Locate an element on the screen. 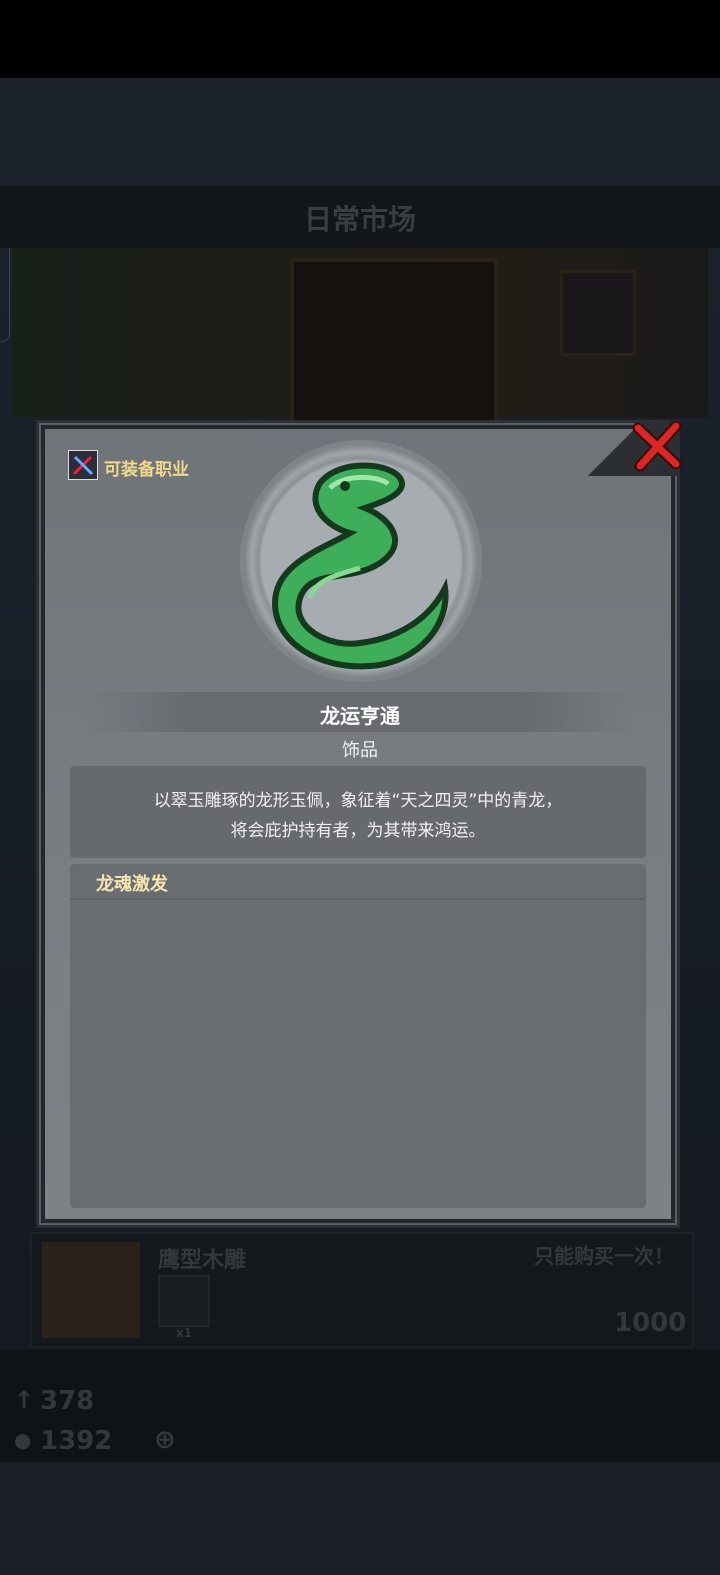  shop-item-small-icon is located at coordinates (184, 1301).